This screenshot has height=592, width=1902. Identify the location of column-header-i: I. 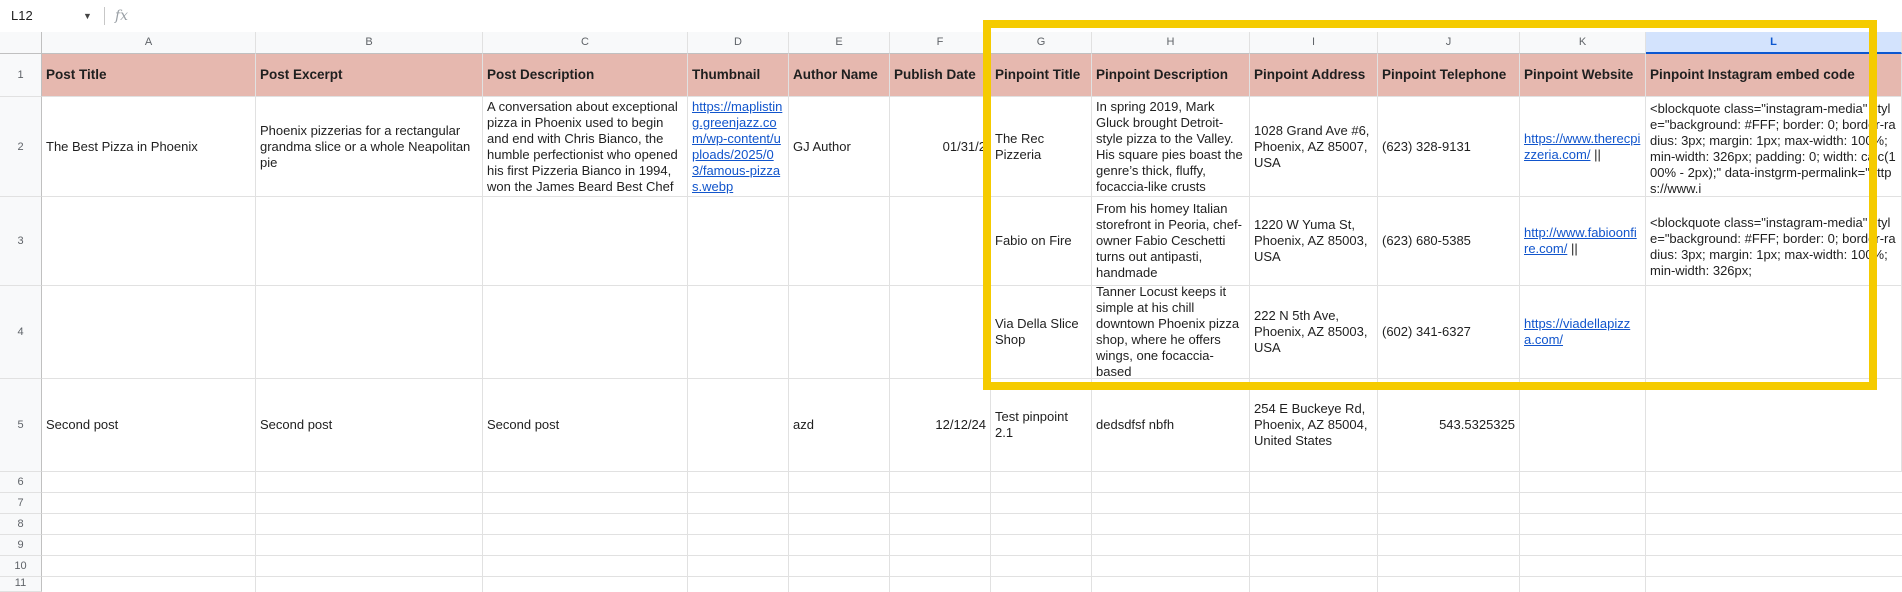
(1314, 43).